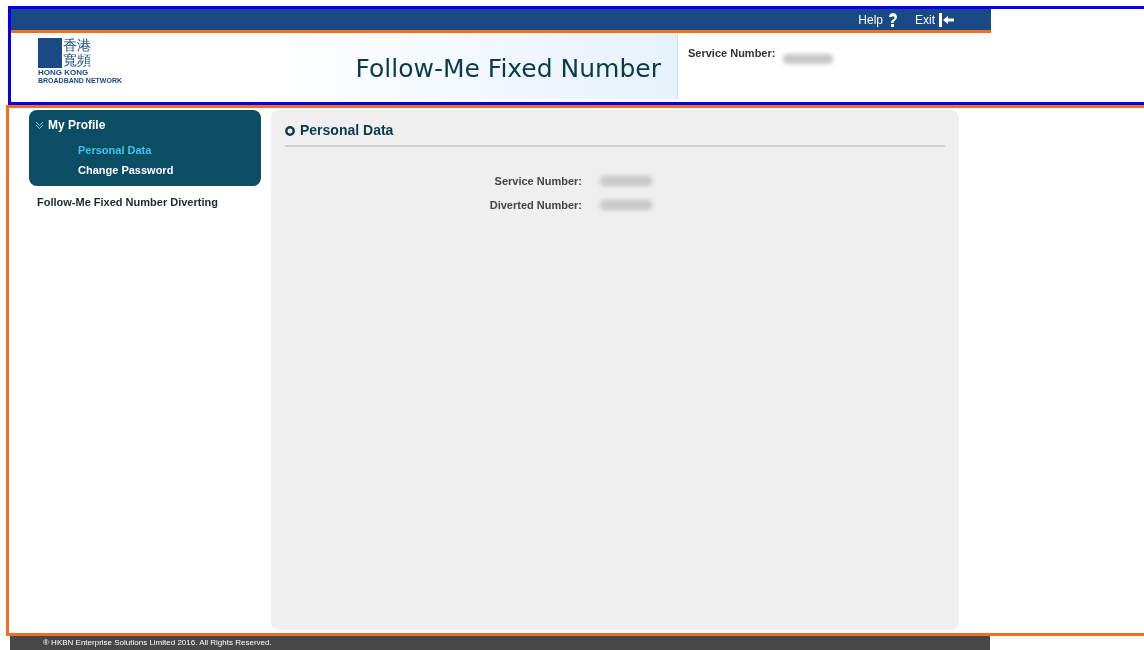 The height and width of the screenshot is (650, 1144). I want to click on exit-link: Exit, so click(935, 20).